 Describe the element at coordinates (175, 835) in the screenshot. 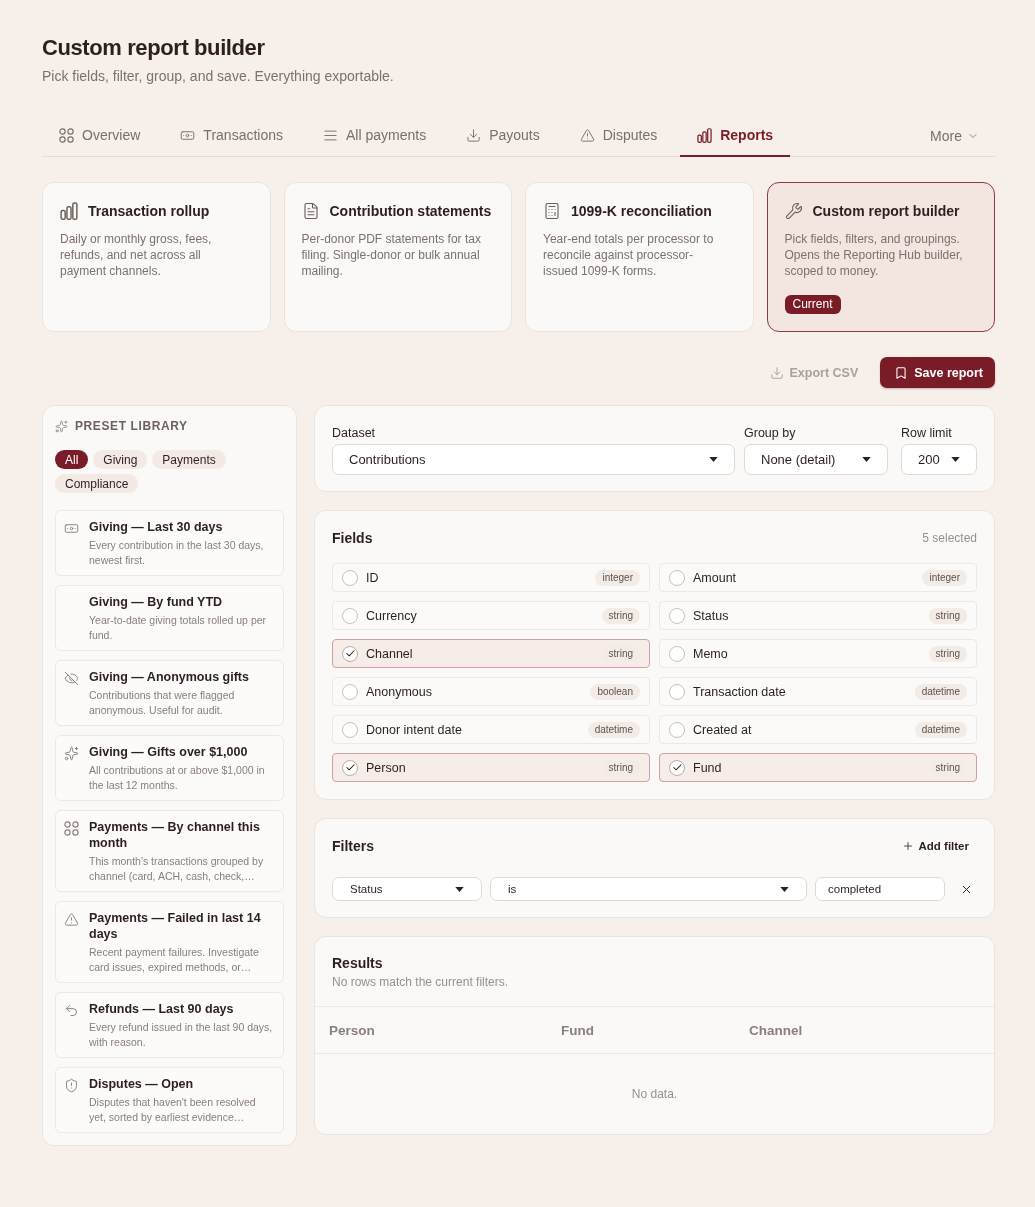

I see `preset-title: Payments — By channel this month` at that location.